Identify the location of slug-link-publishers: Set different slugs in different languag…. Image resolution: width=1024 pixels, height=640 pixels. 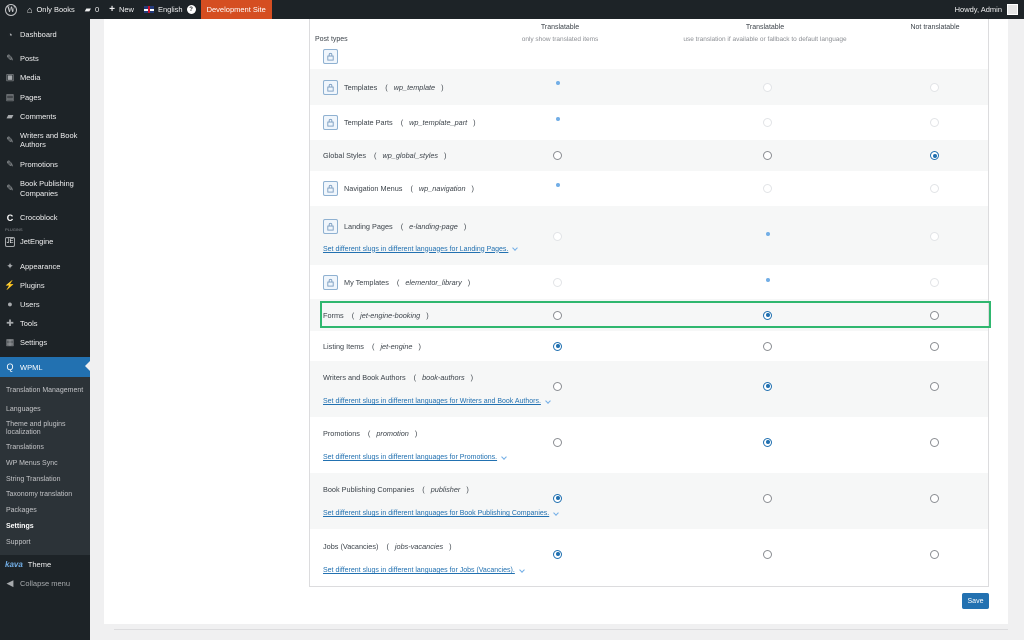
(441, 513).